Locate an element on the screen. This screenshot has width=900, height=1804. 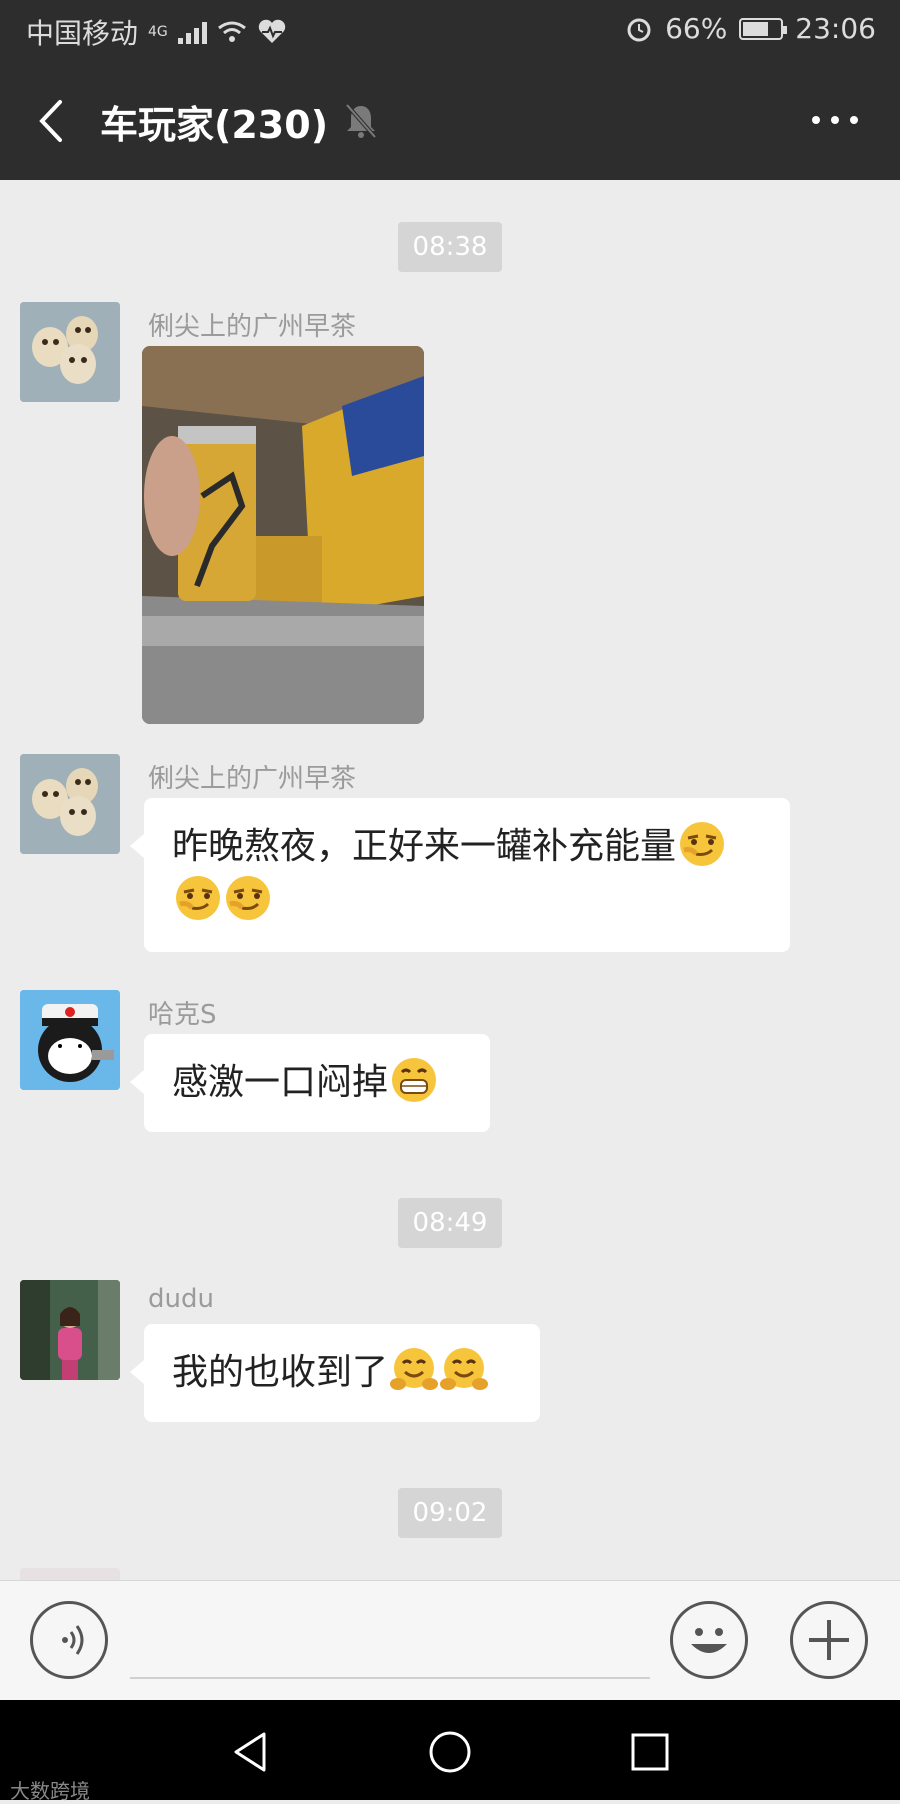
smiley-icon is located at coordinates (709, 1640).